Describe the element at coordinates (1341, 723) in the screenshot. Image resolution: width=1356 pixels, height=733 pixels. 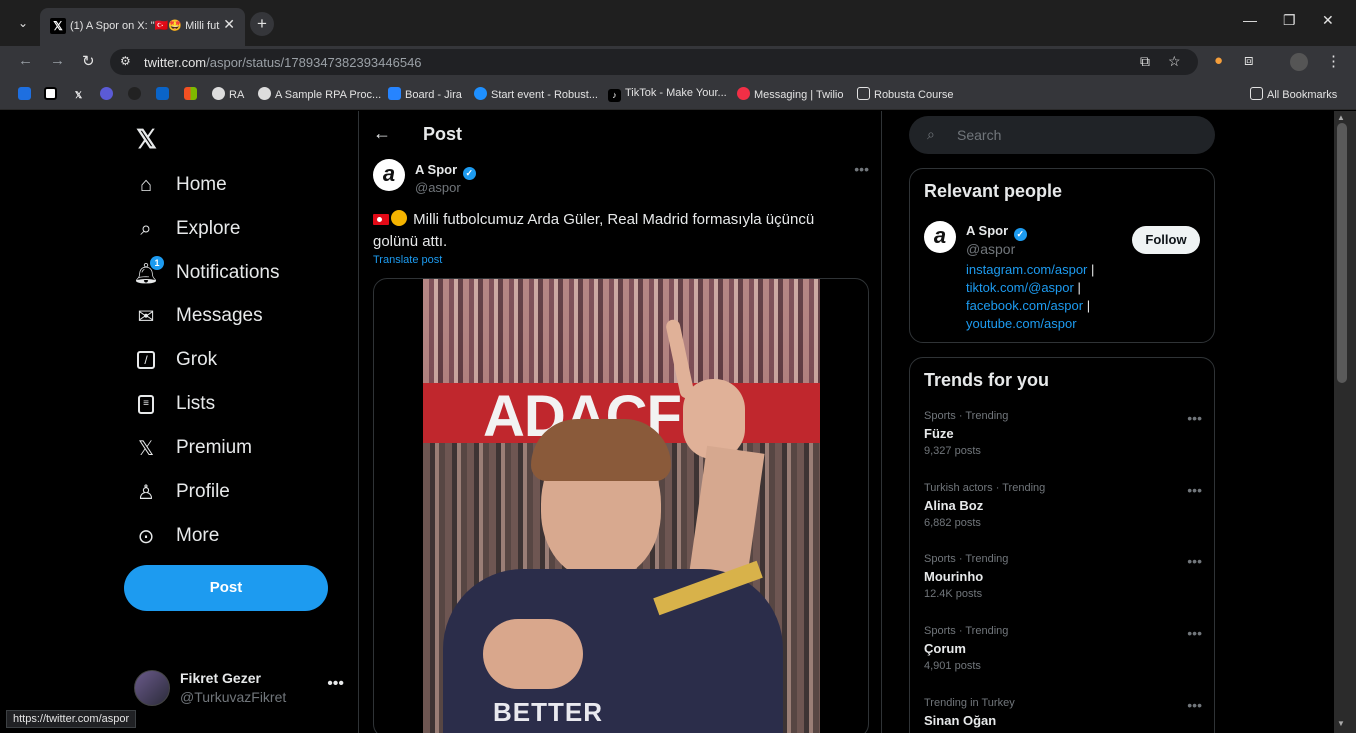
I see `scroll-down-icon: ▼` at that location.